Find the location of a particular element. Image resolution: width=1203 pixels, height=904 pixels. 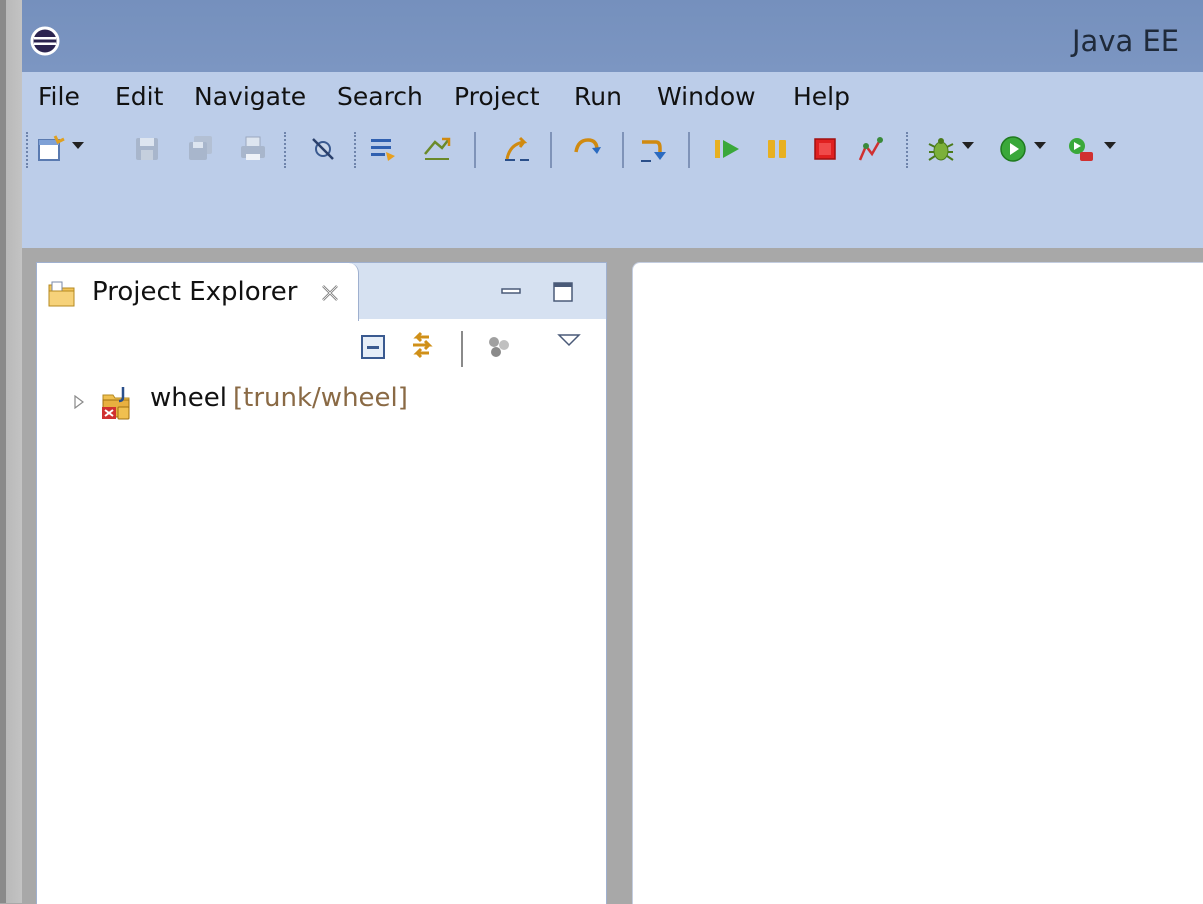

tab-project-explorer: Project Explorer is located at coordinates (198, 292).